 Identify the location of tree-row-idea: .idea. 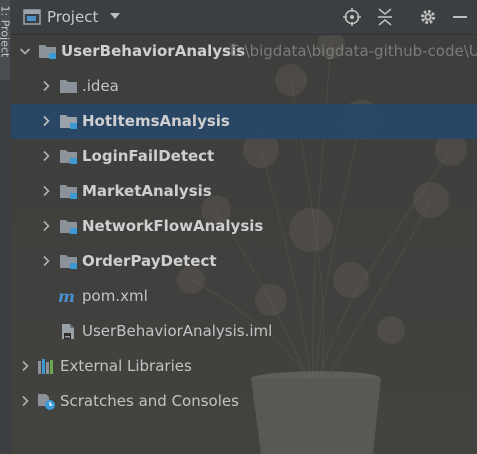
(244, 86).